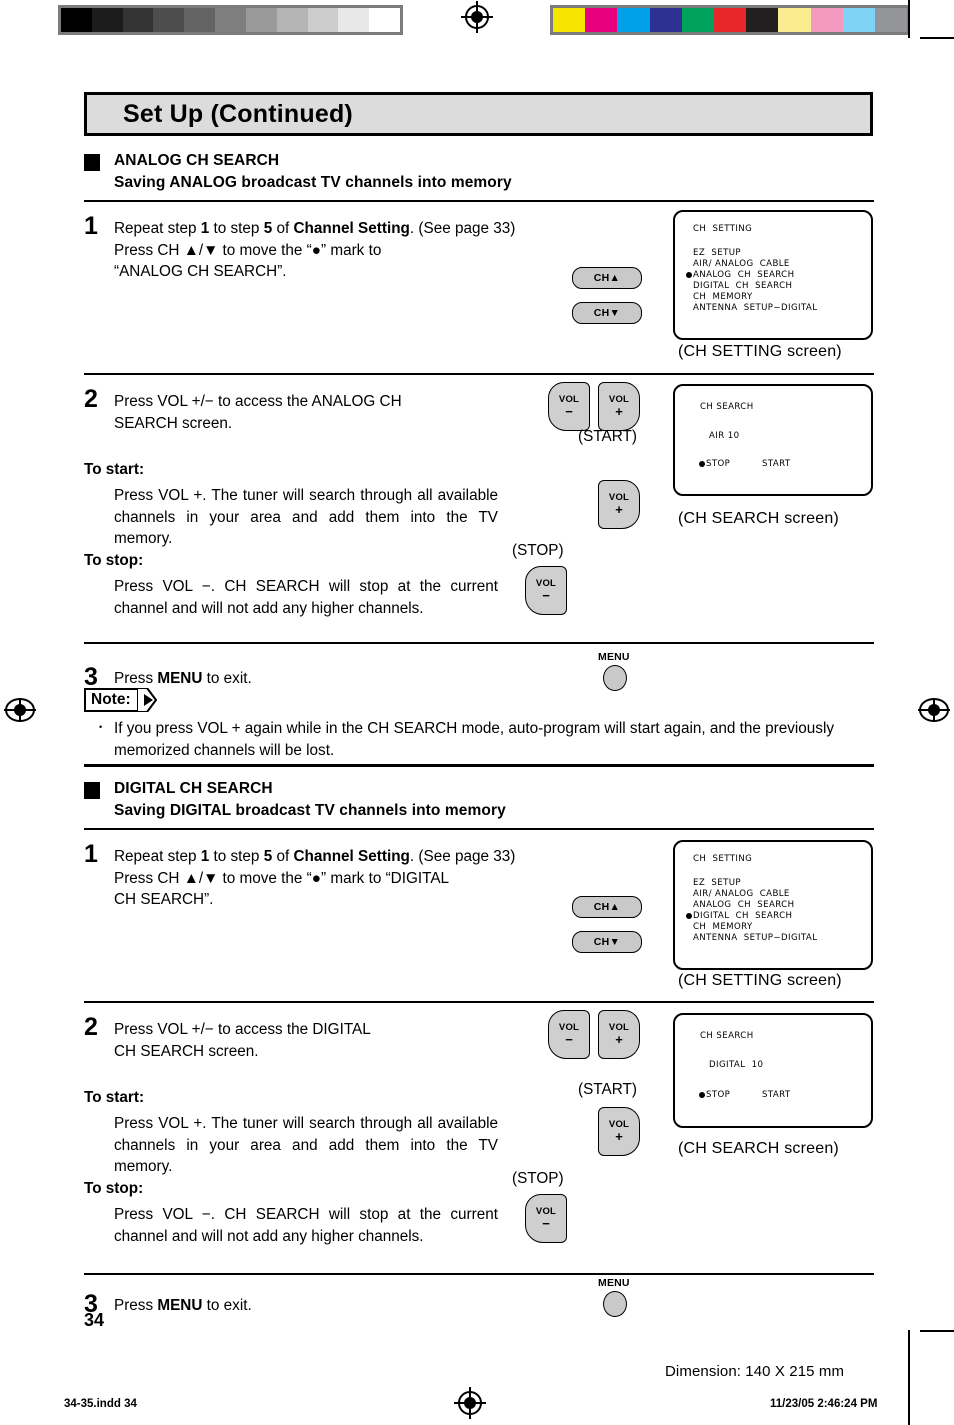 The width and height of the screenshot is (954, 1425). Describe the element at coordinates (758, 1148) in the screenshot. I see `digital-ch-search-caption: (CH SEARCH screen)` at that location.